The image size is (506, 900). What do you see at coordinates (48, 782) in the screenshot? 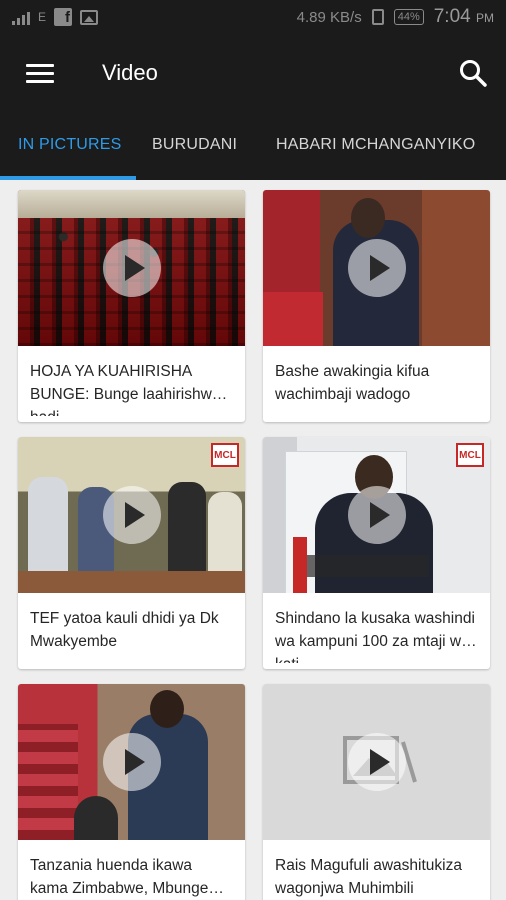
I see `red-seats` at bounding box center [48, 782].